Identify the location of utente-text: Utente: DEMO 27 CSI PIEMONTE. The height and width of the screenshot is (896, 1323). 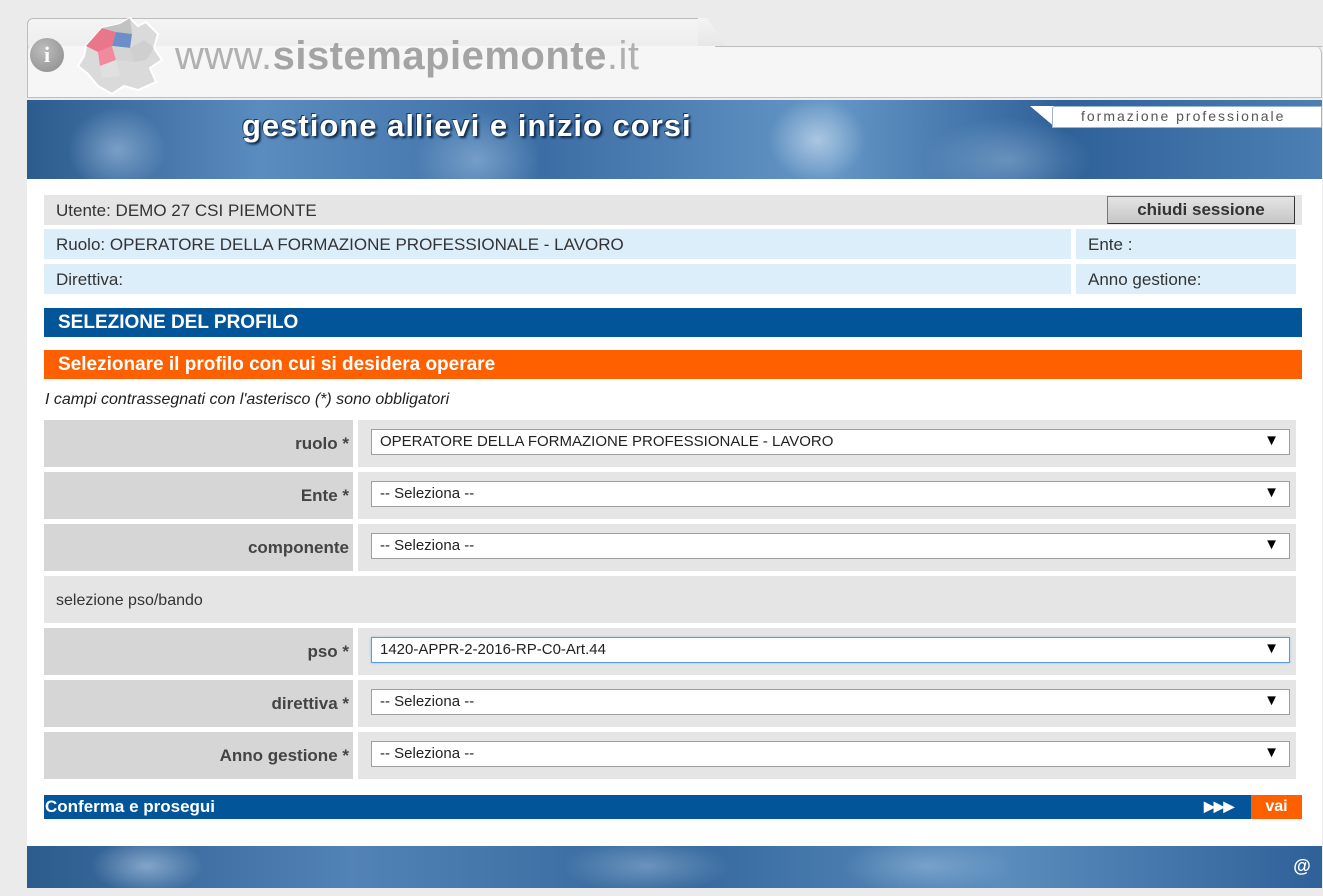
(186, 211).